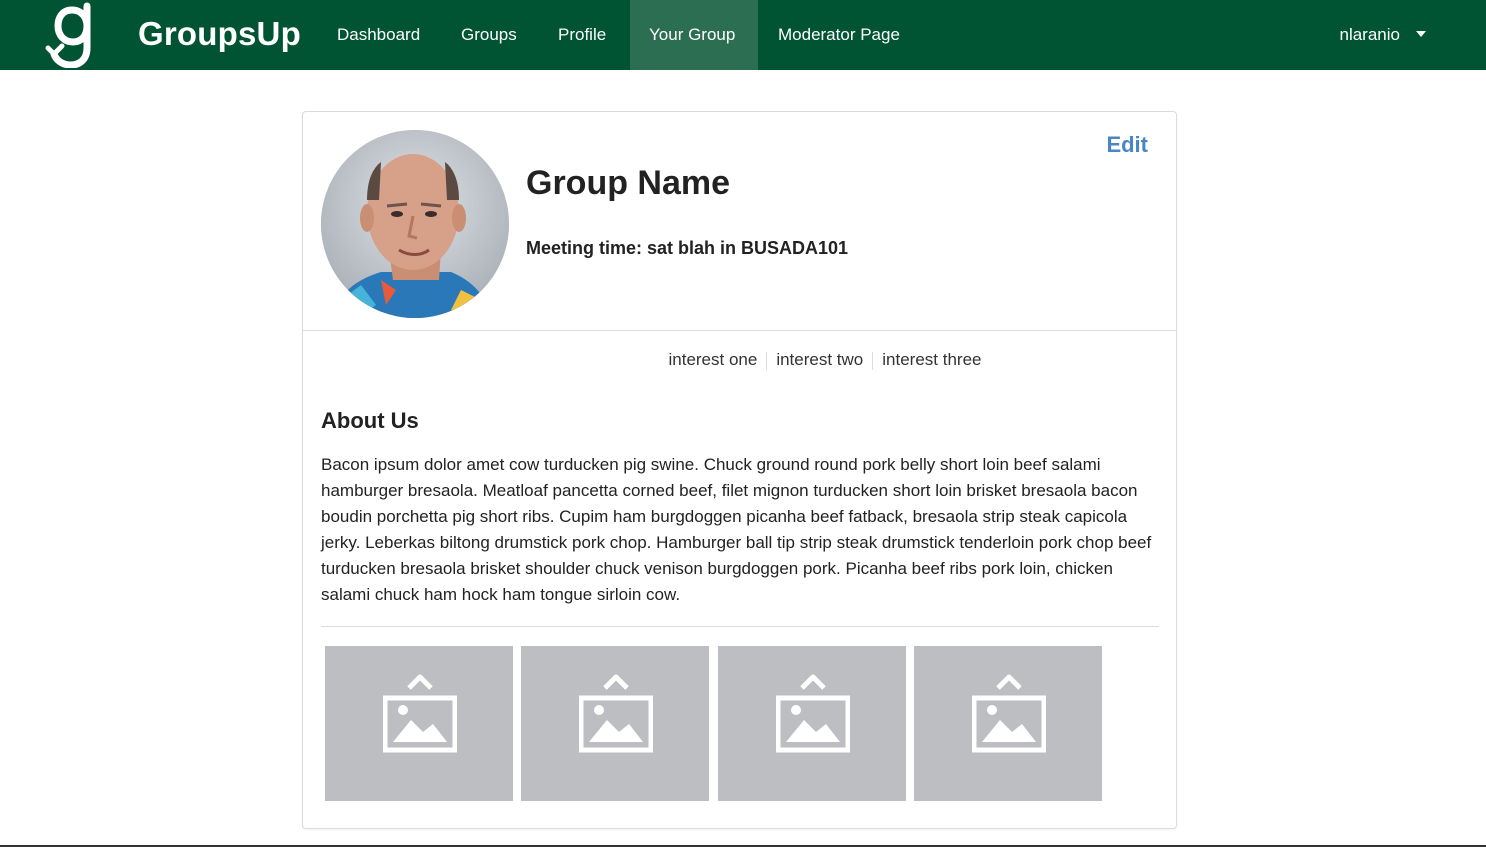 The width and height of the screenshot is (1486, 847). Describe the element at coordinates (839, 35) in the screenshot. I see `nav-moderator-page: Moderator Page` at that location.